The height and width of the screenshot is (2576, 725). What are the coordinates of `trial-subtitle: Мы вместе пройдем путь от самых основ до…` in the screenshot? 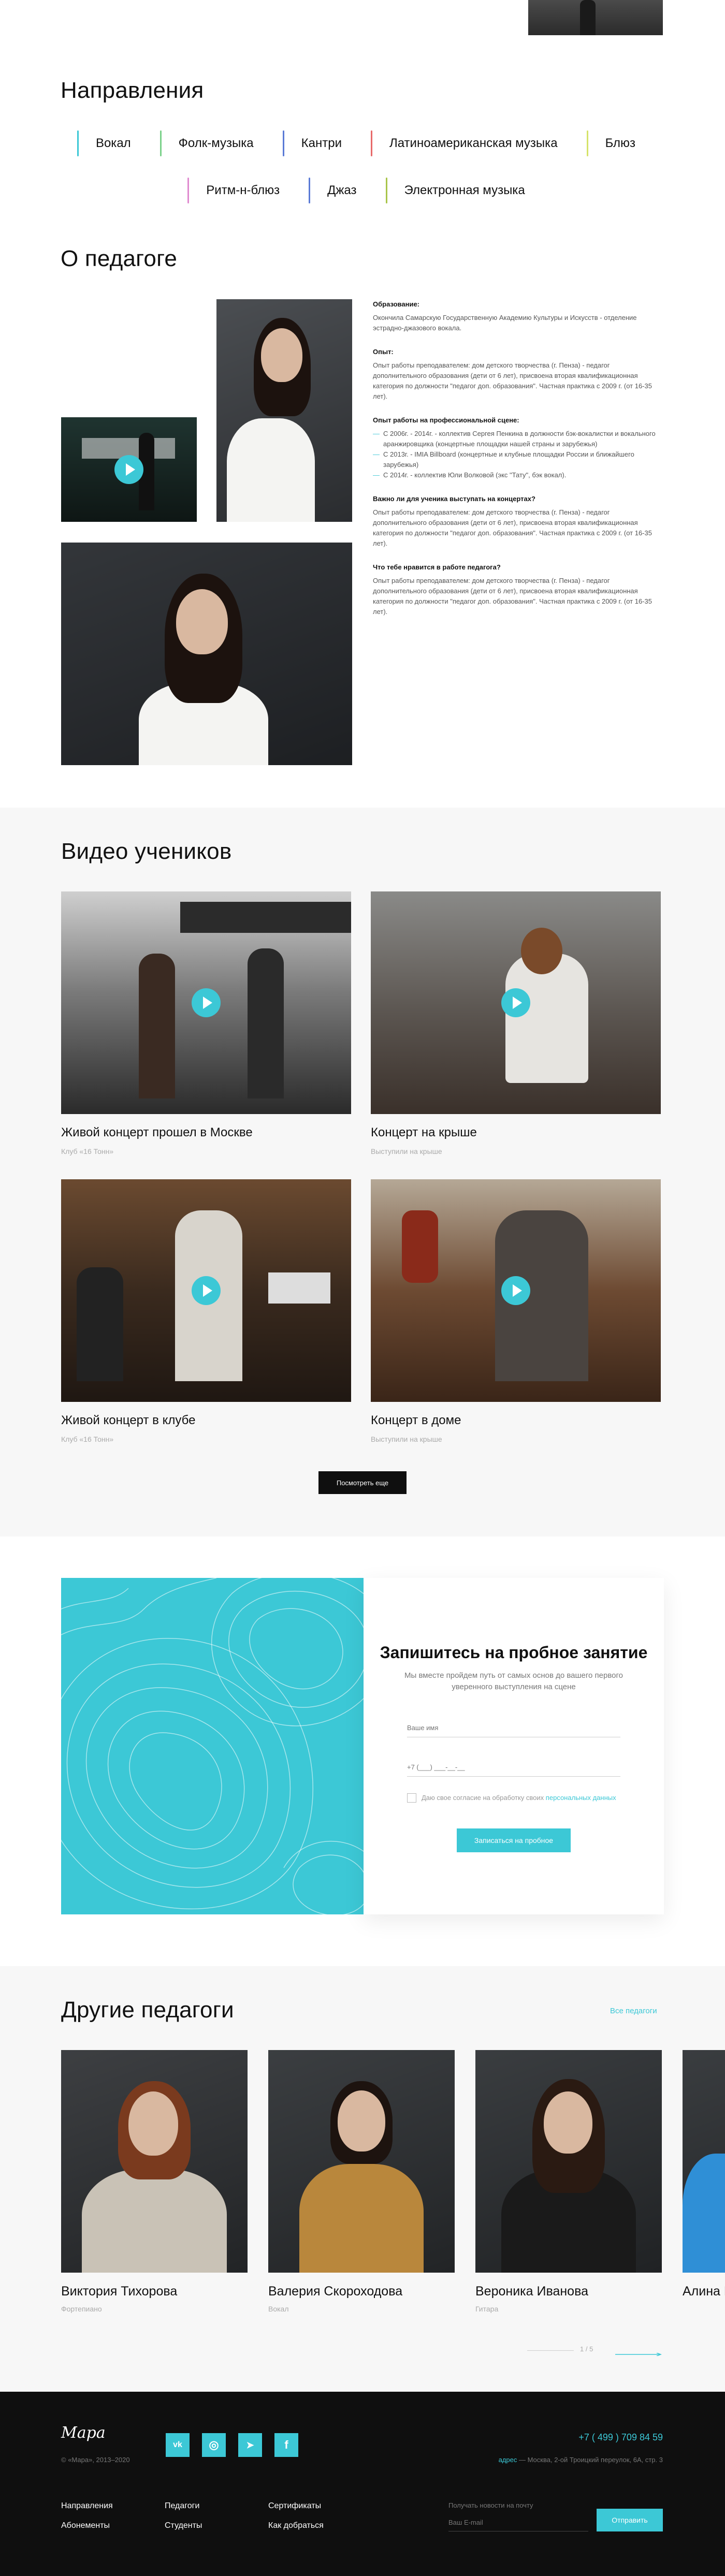 It's located at (514, 1681).